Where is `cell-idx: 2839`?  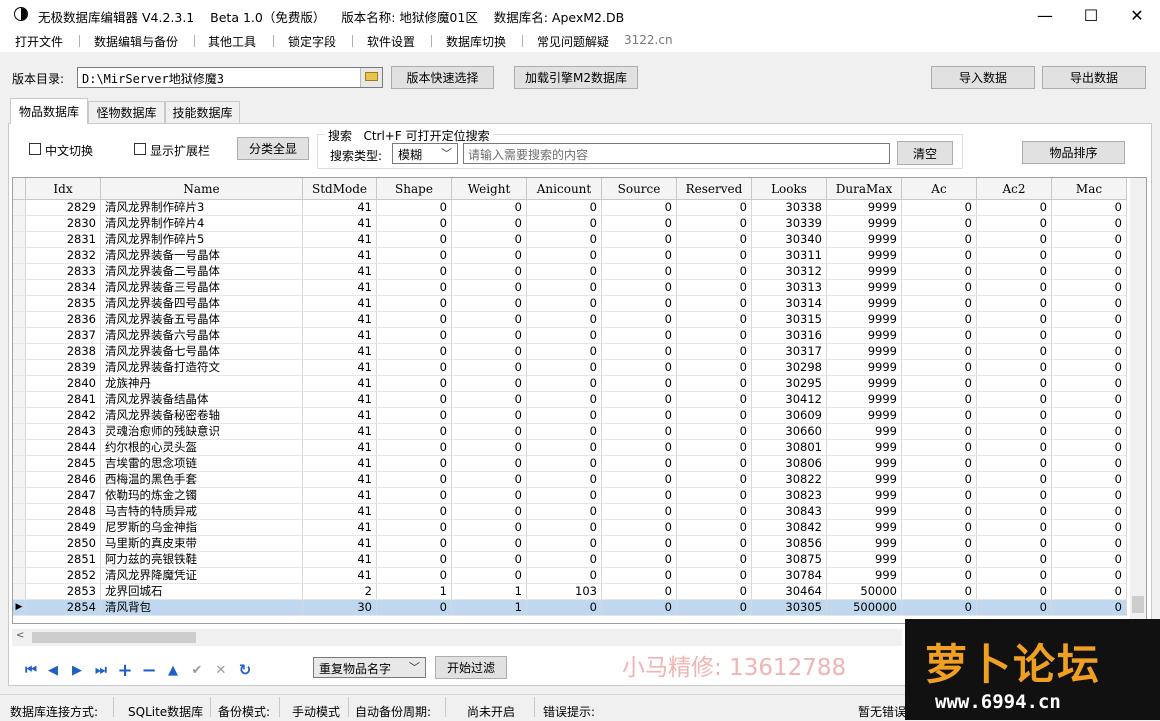 cell-idx: 2839 is located at coordinates (63, 368).